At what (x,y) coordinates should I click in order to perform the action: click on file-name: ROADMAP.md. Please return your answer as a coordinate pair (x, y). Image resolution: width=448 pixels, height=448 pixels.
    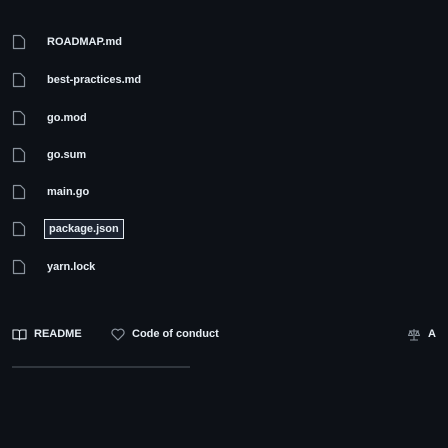
    Looking at the image, I should click on (84, 42).